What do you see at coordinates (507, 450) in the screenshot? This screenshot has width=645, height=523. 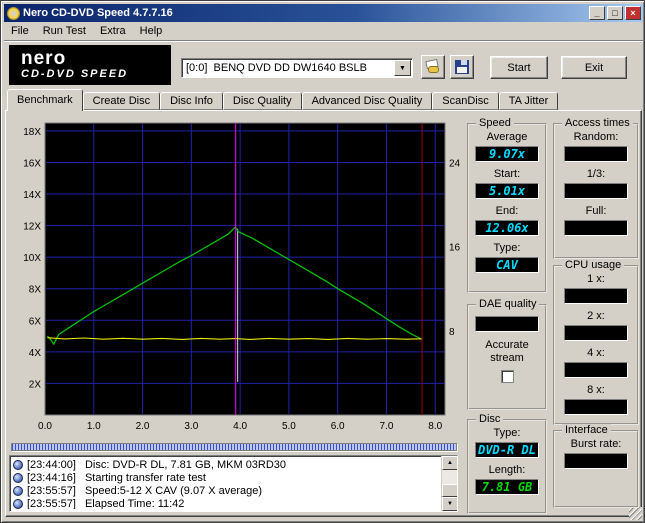 I see `lcd-value-type: DVD-R DL` at bounding box center [507, 450].